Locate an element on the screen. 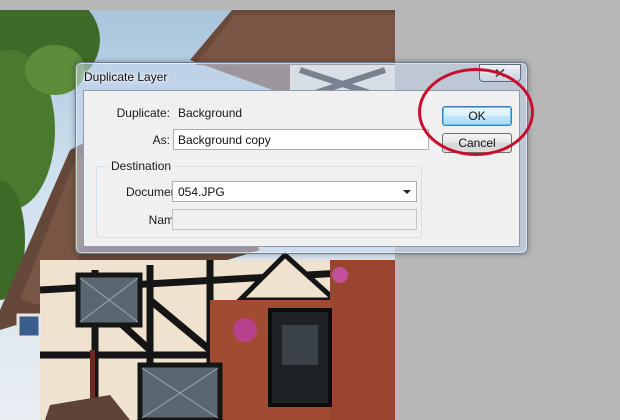 The width and height of the screenshot is (620, 420). document-selected-value: 054.JPG is located at coordinates (201, 192).